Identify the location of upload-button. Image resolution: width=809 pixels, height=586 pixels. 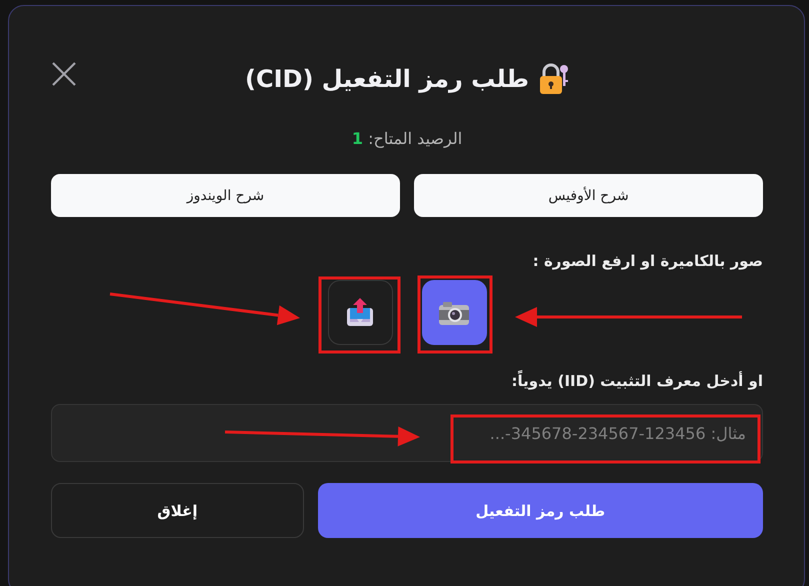
(360, 312).